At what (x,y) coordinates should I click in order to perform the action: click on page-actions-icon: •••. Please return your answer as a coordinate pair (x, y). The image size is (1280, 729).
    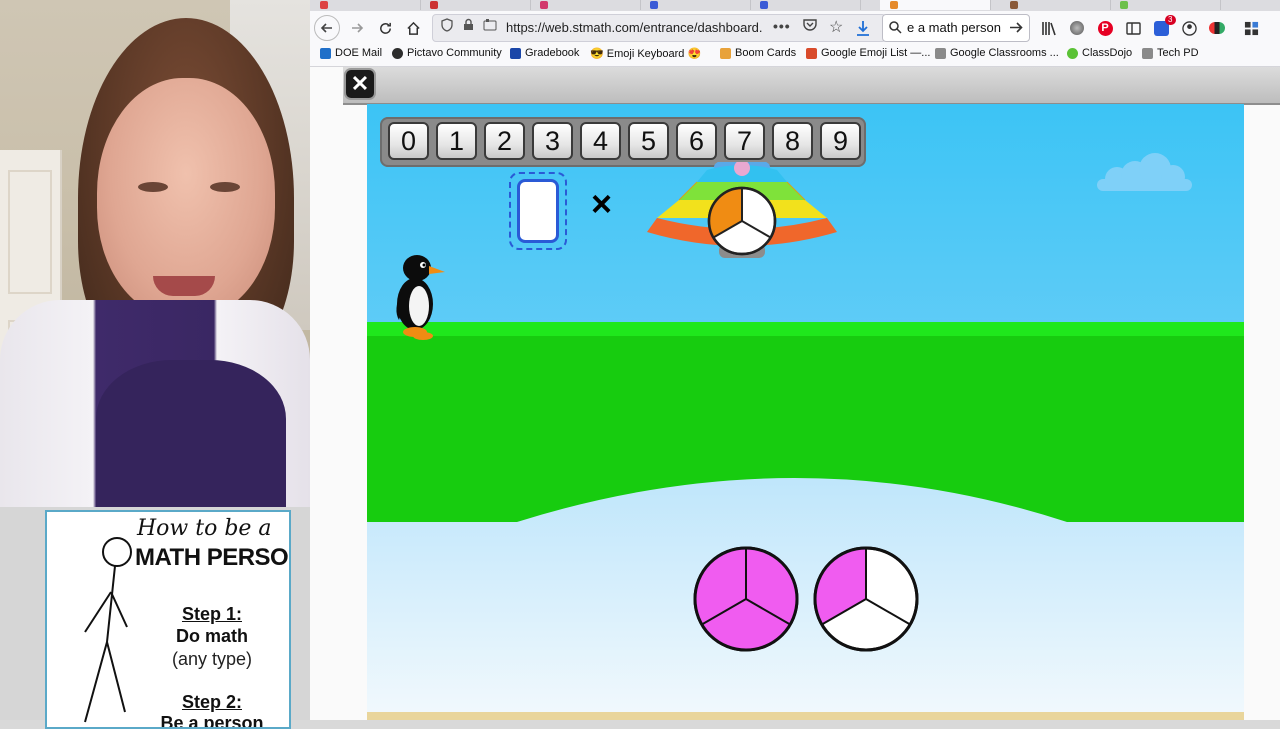
    Looking at the image, I should click on (782, 26).